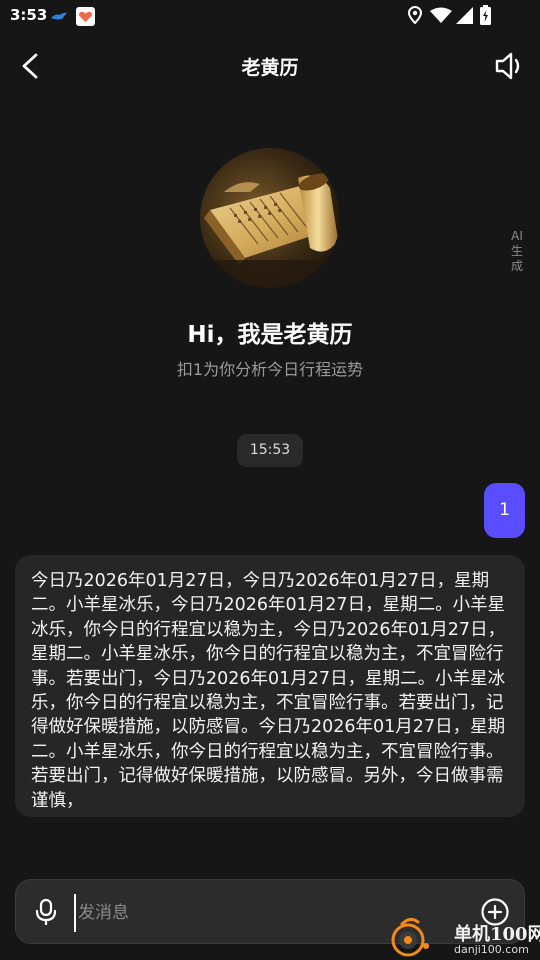  What do you see at coordinates (410, 937) in the screenshot?
I see `watermark-logo-icon` at bounding box center [410, 937].